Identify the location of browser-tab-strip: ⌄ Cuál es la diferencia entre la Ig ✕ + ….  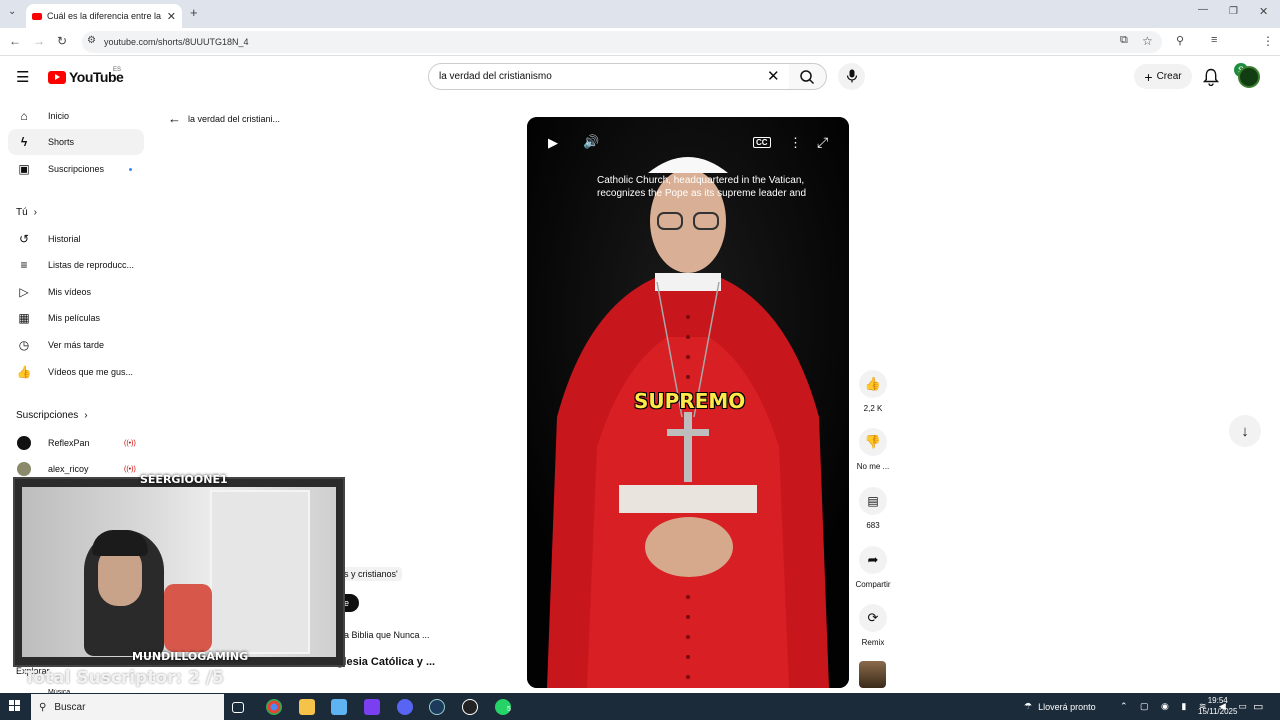
(640, 14).